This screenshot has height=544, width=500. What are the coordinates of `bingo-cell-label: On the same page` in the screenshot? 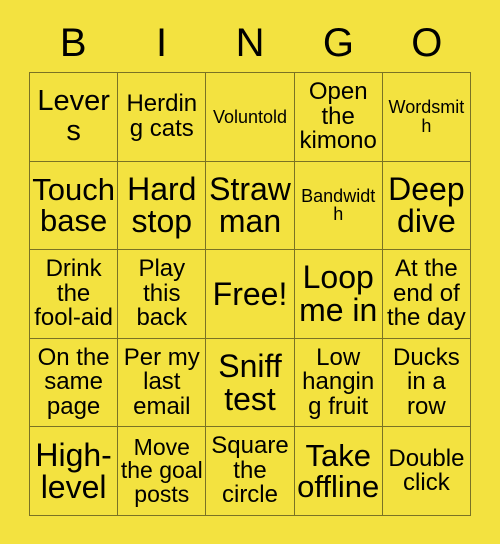 It's located at (73, 381).